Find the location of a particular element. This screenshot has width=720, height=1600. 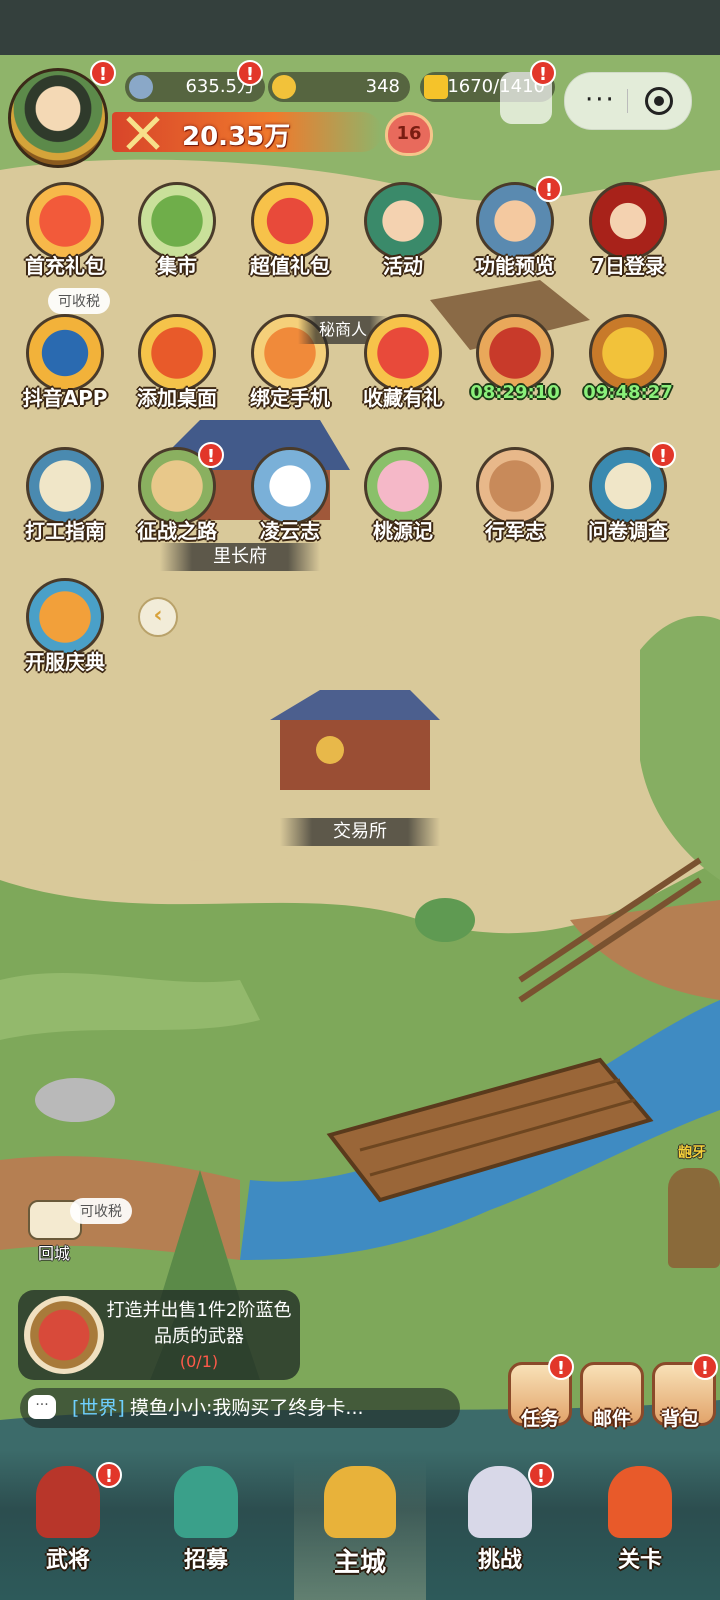

treasure-chest-icon is located at coordinates (290, 221).